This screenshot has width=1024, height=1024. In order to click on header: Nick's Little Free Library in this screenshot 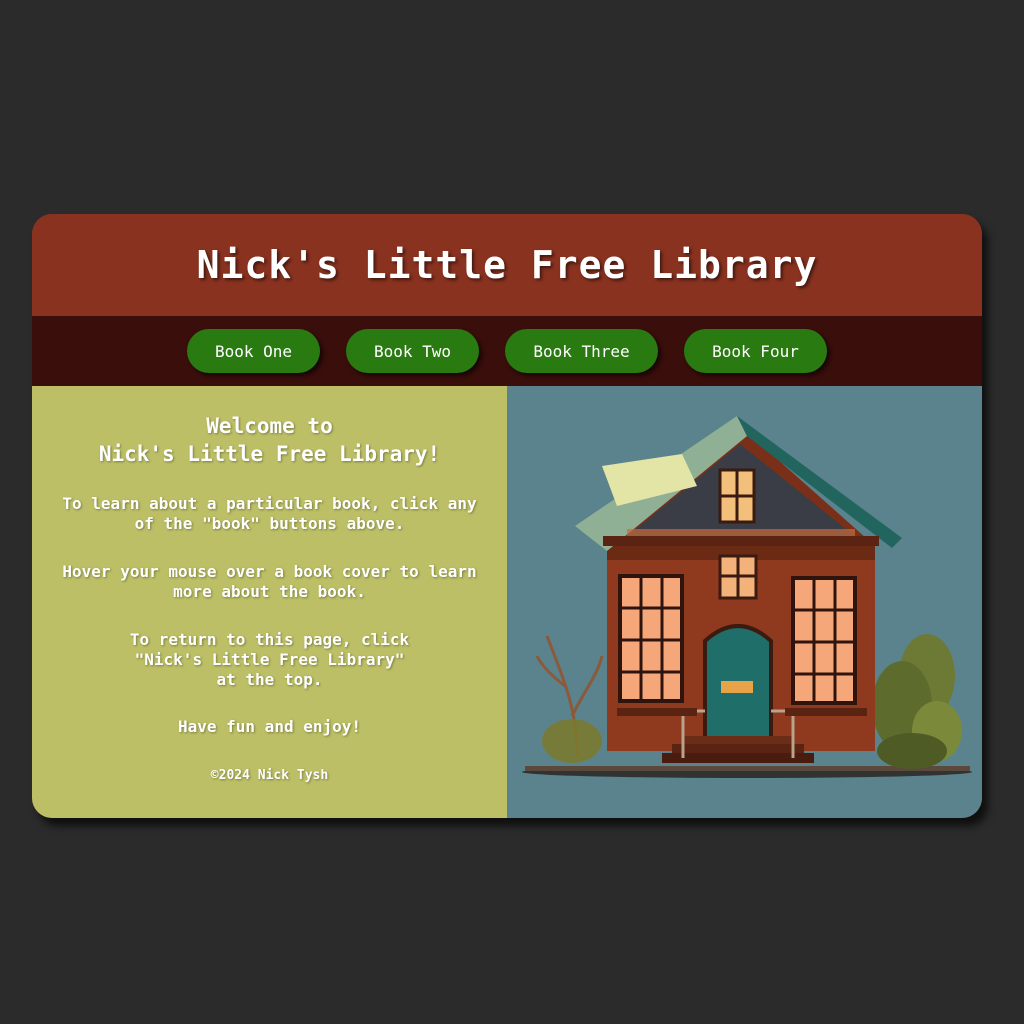, I will do `click(507, 265)`.